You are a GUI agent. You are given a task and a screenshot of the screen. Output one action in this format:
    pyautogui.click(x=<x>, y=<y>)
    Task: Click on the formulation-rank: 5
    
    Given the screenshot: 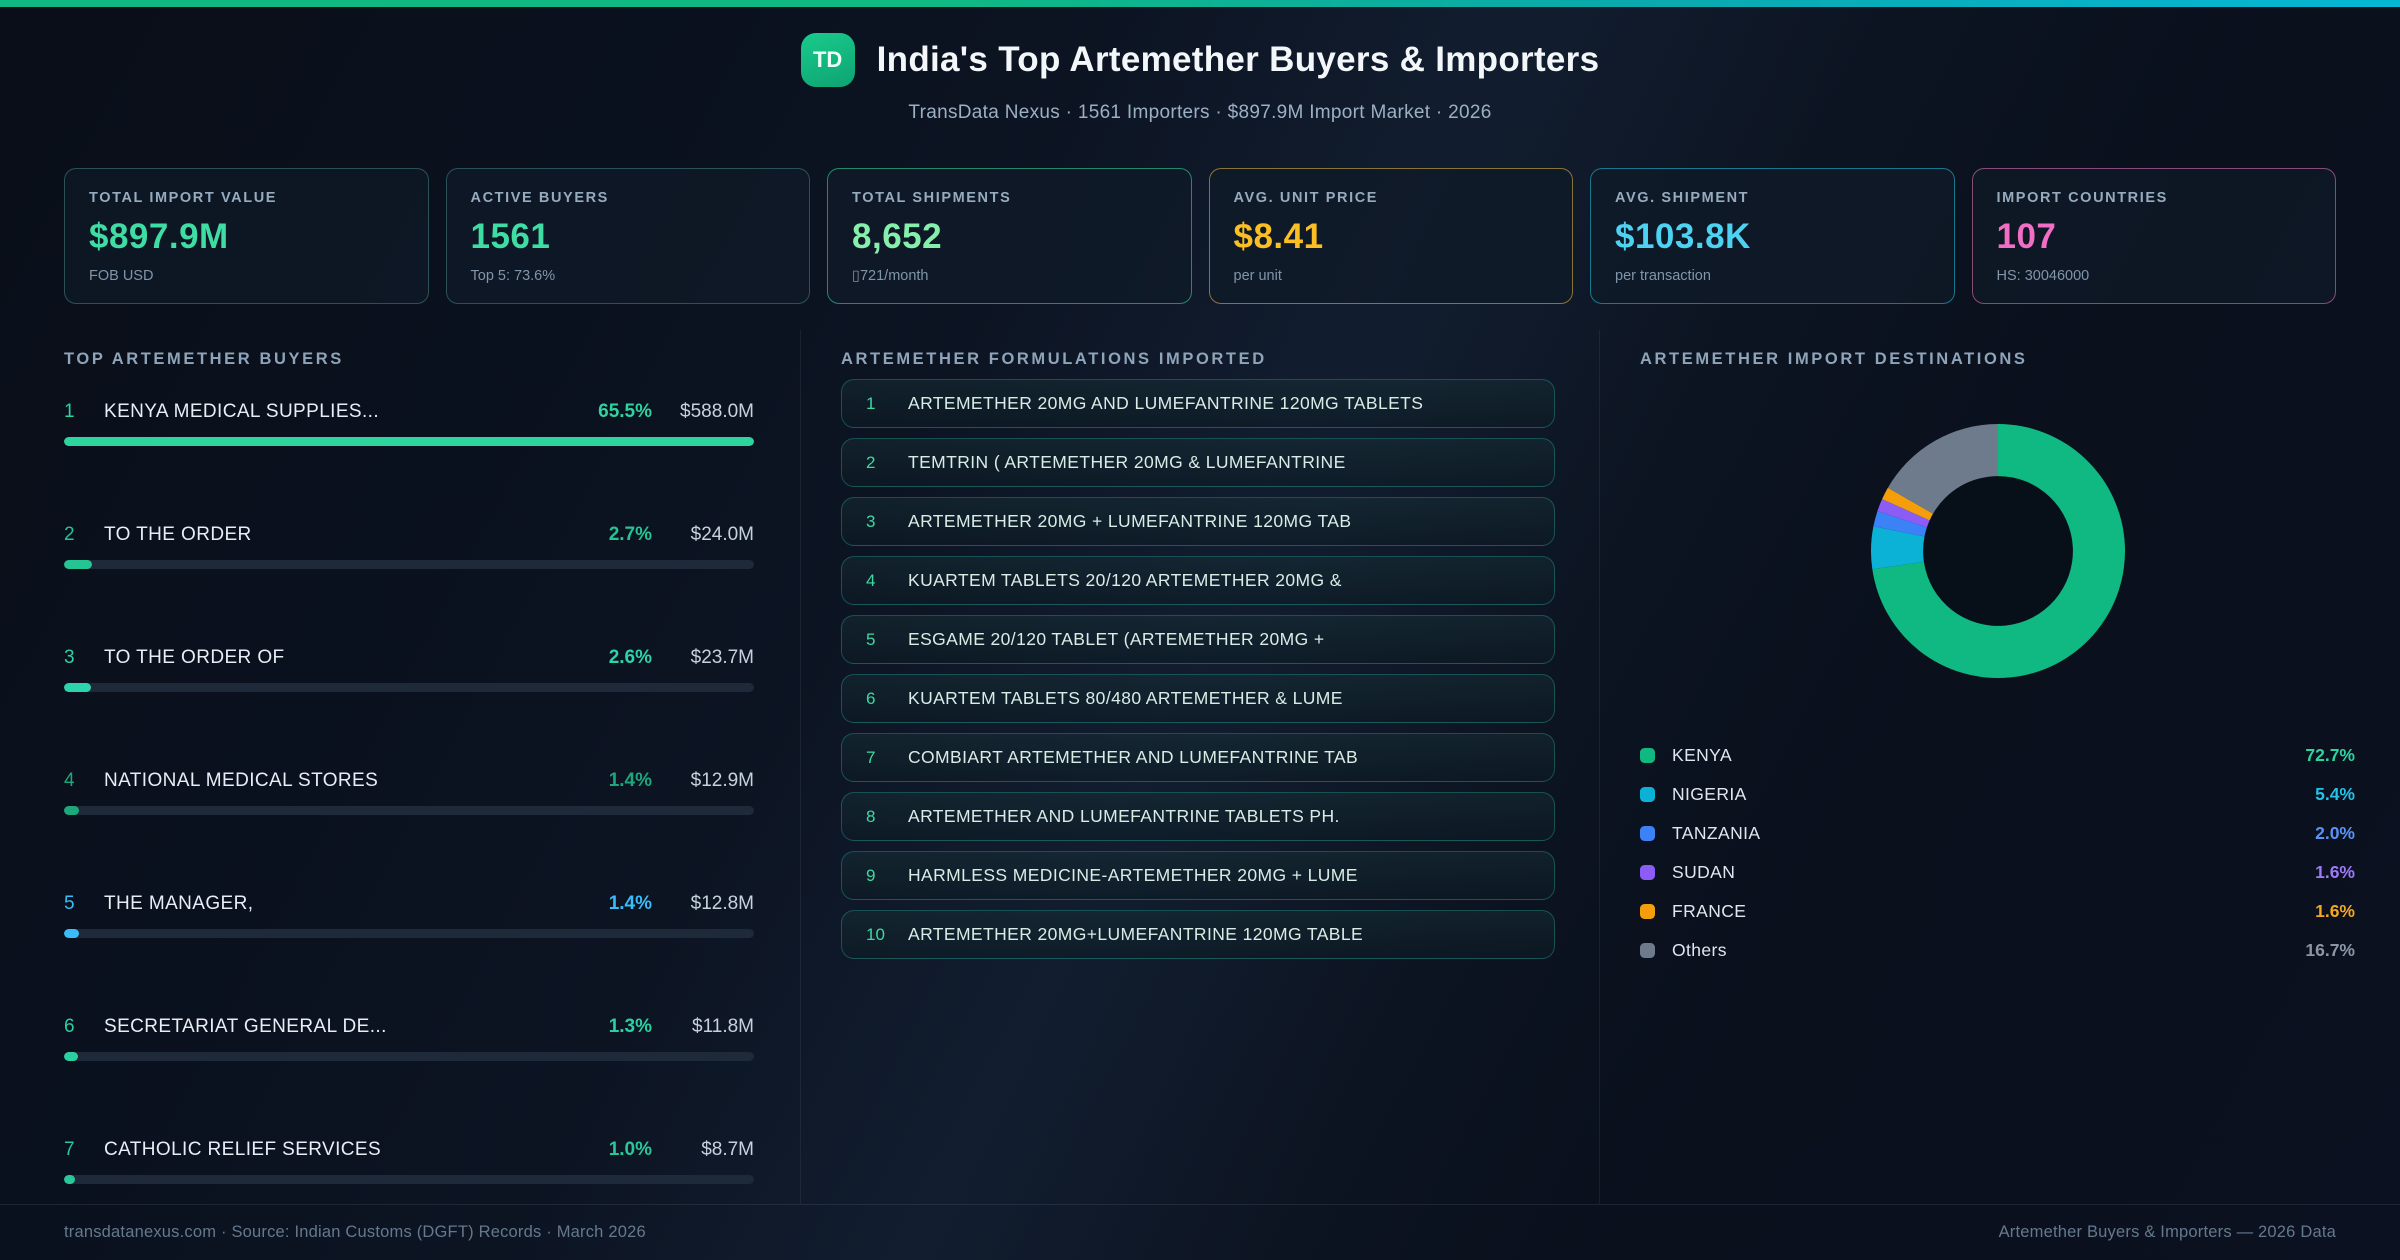 What is the action you would take?
    pyautogui.click(x=871, y=639)
    